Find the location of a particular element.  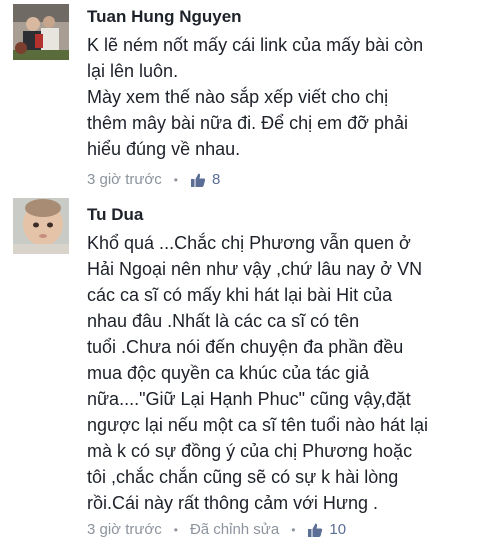

comment-author: Tuan Hung Nguyen is located at coordinates (278, 17).